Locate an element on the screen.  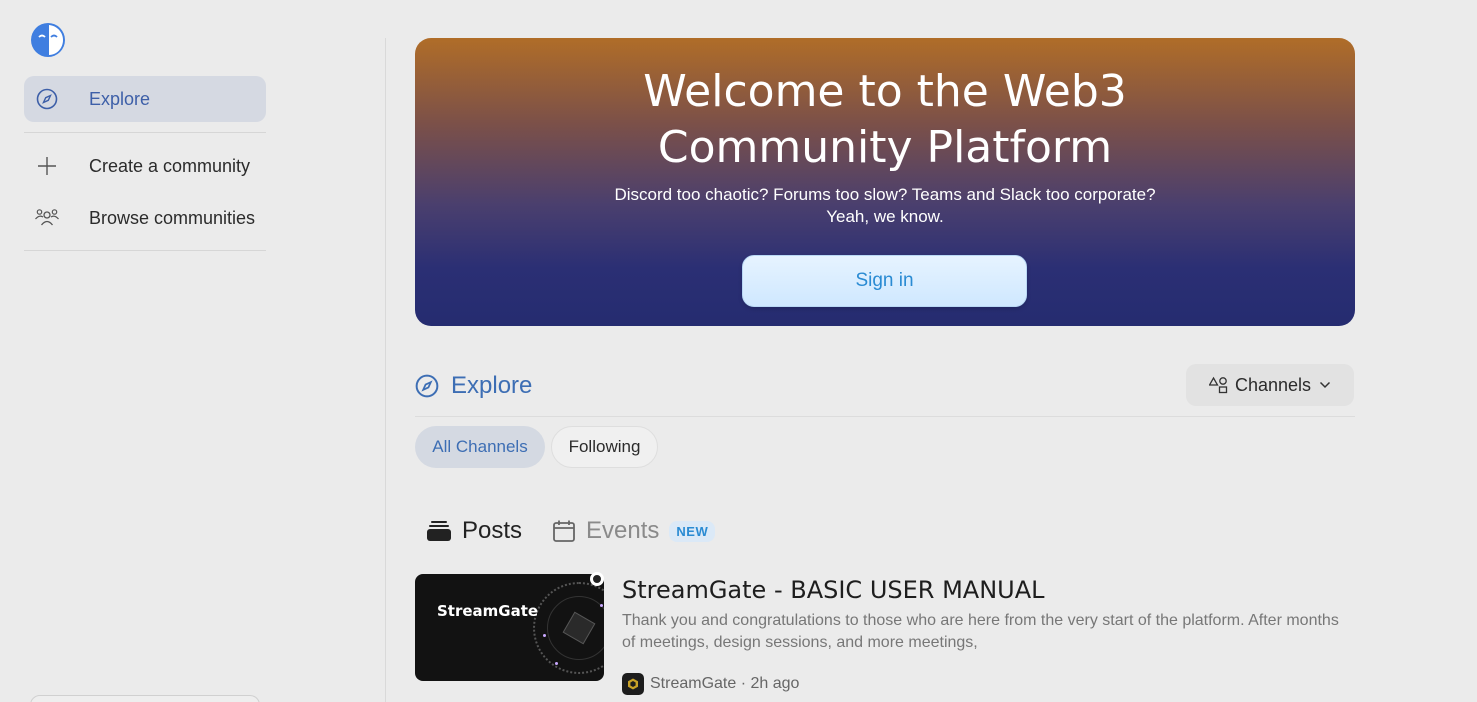
channel-logo-icon is located at coordinates (633, 684).